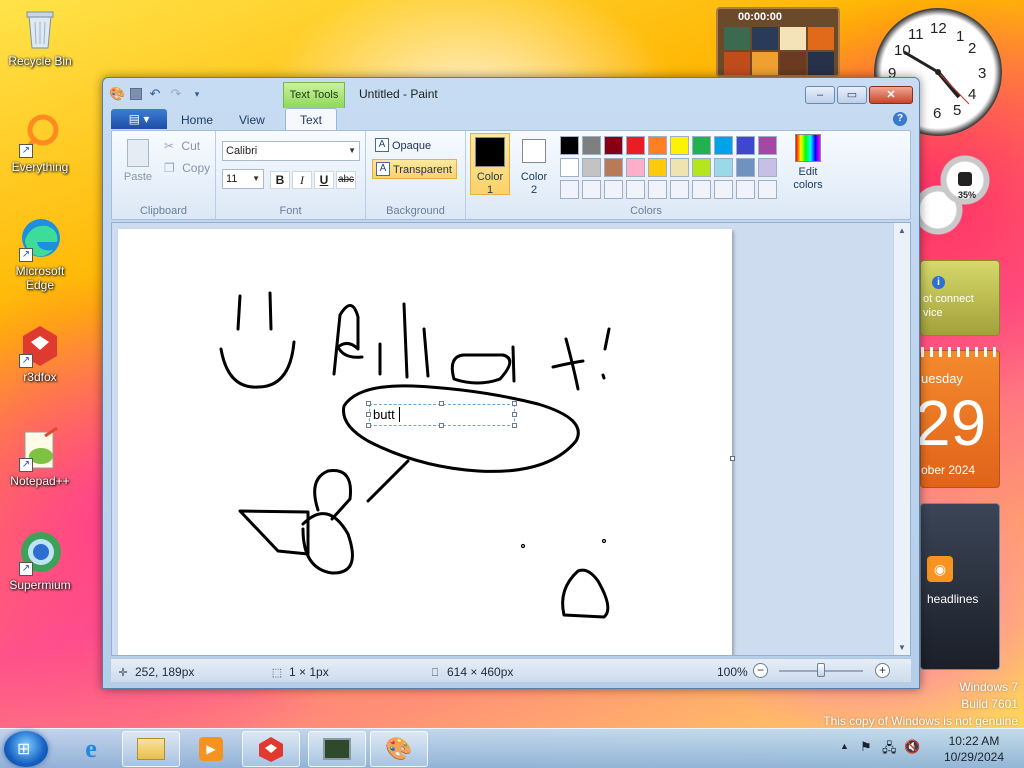 This screenshot has height=768, width=1024. Describe the element at coordinates (197, 120) in the screenshot. I see `tab-home: Home` at that location.